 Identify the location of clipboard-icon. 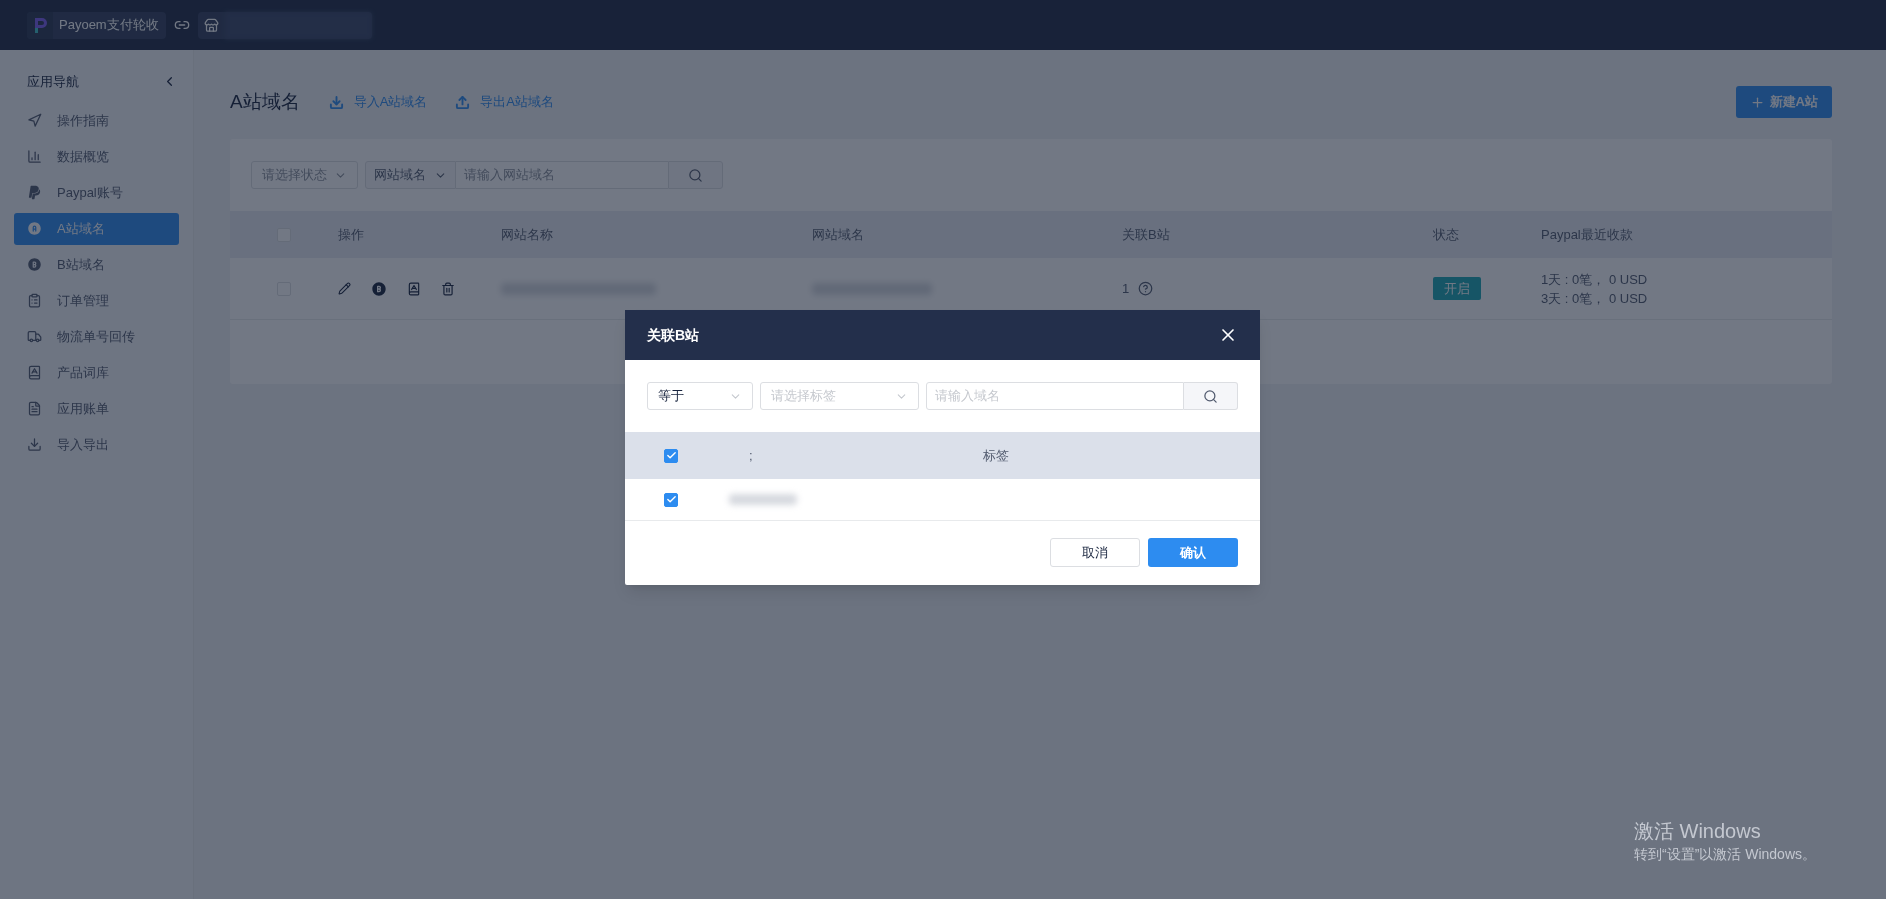
(34, 300).